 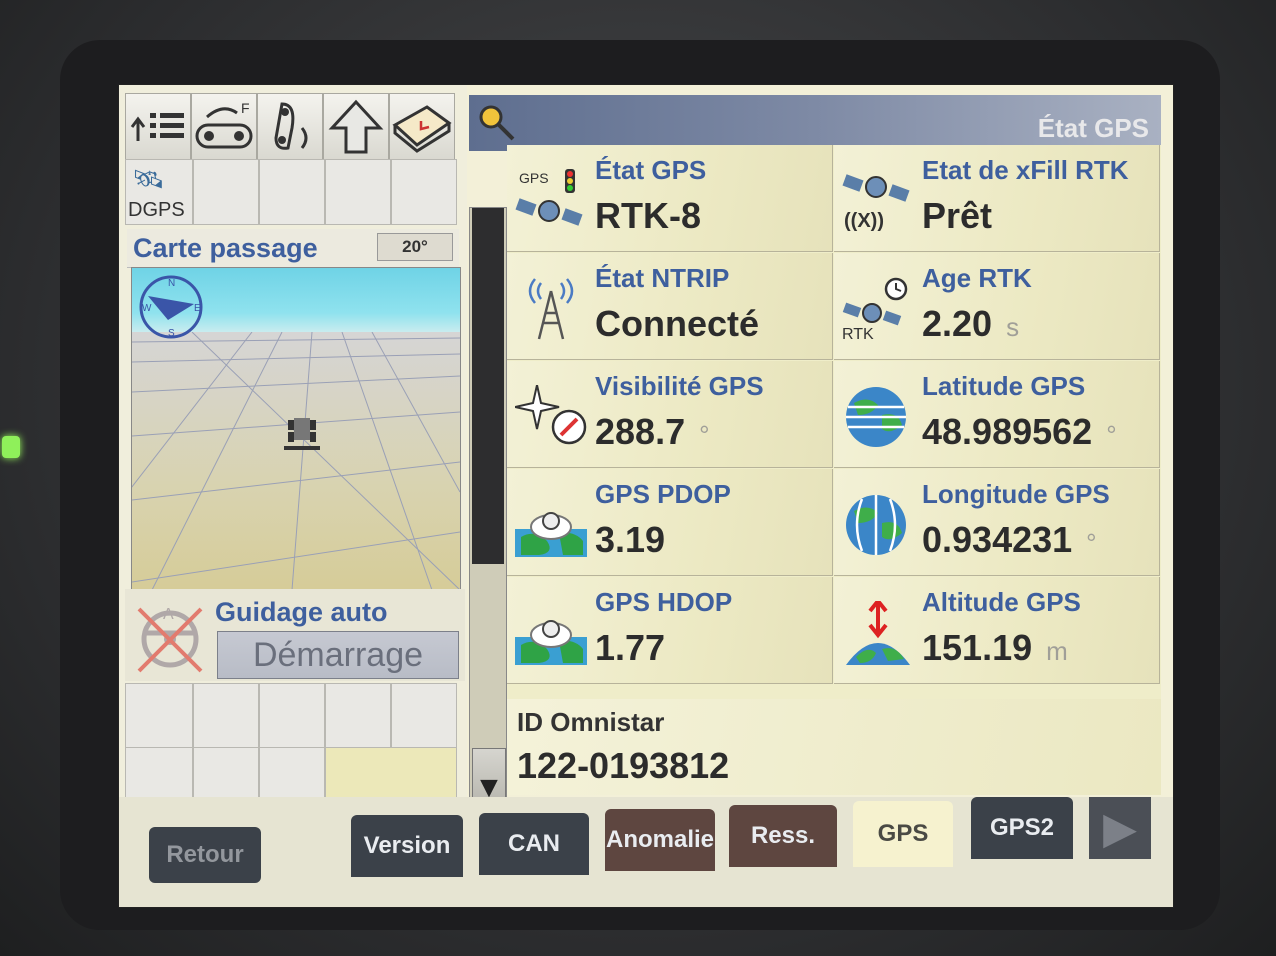 What do you see at coordinates (407, 846) in the screenshot?
I see `tab-version: Version` at bounding box center [407, 846].